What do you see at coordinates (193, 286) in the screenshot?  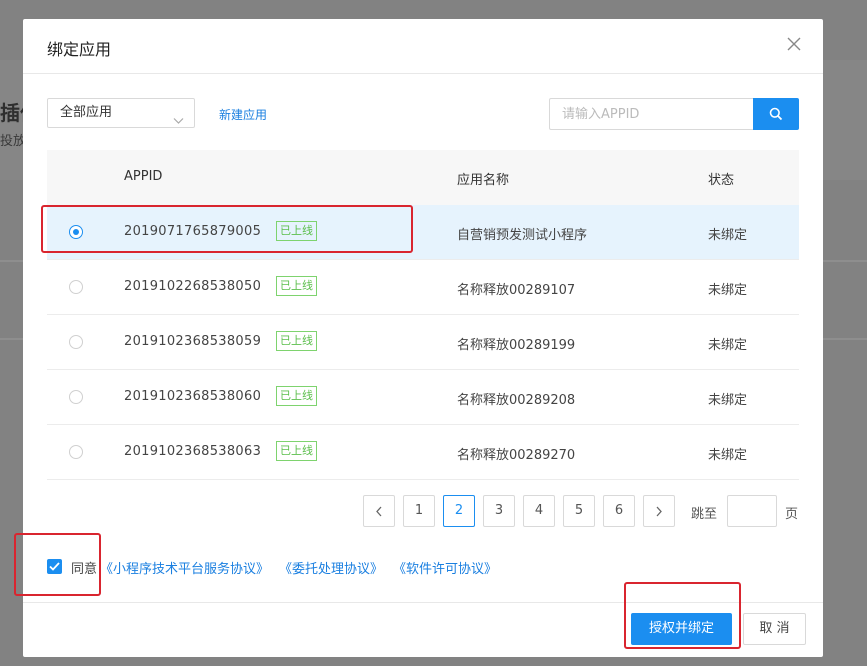 I see `appid-cell: 2019102268538050` at bounding box center [193, 286].